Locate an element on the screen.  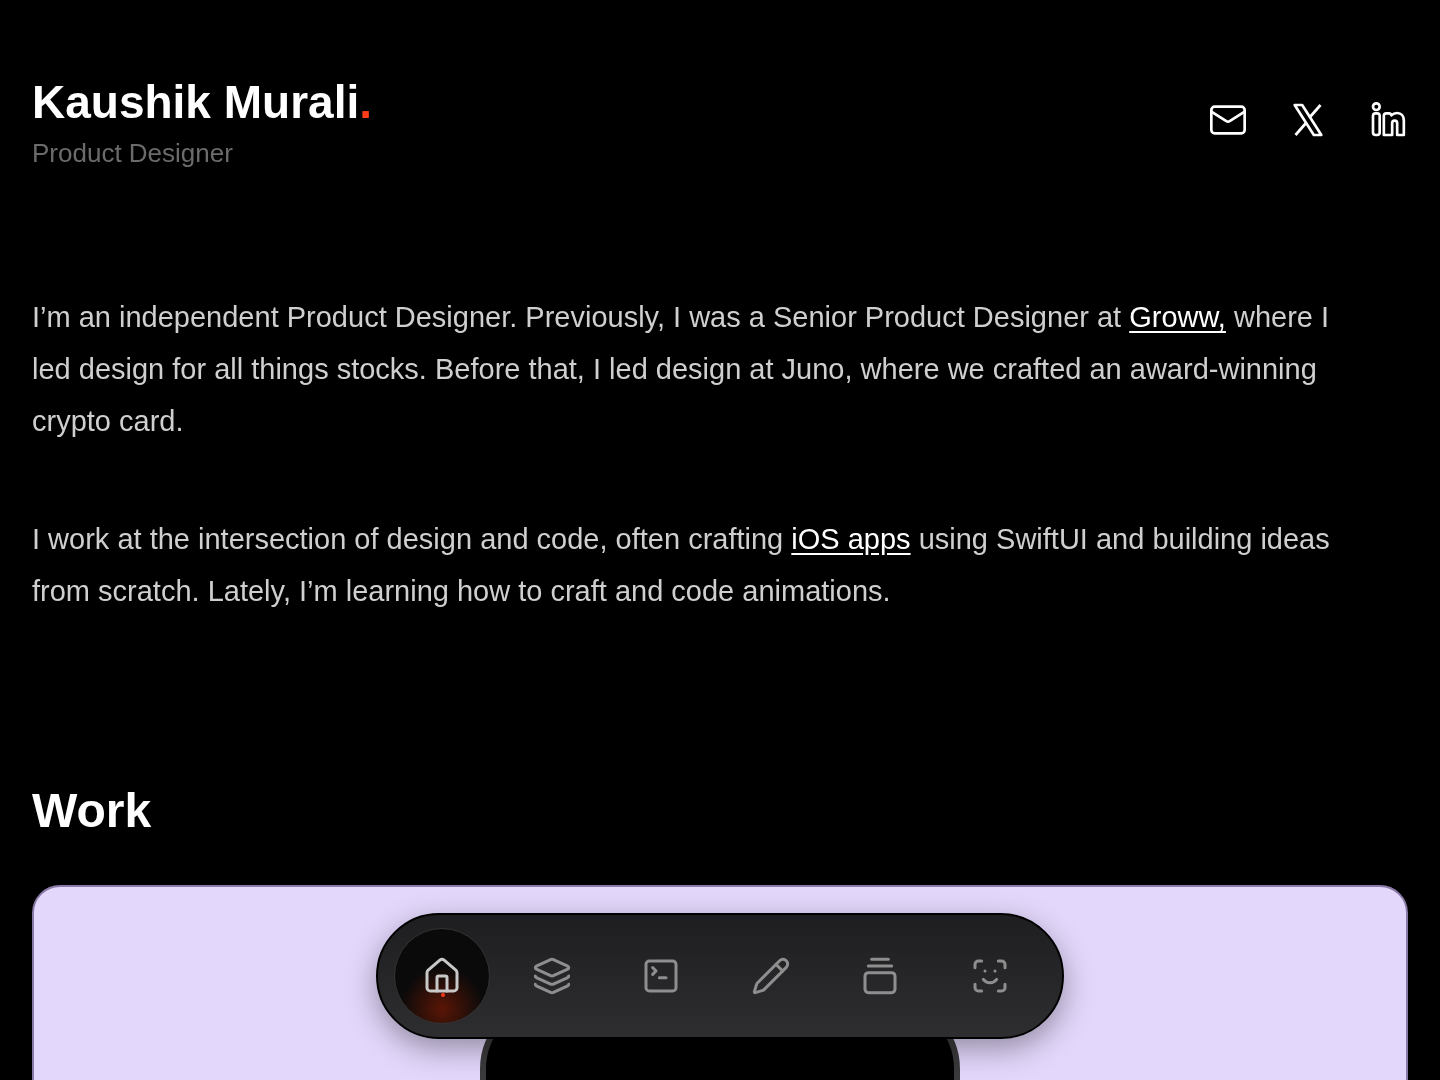
inline-link: iOS apps is located at coordinates (851, 539).